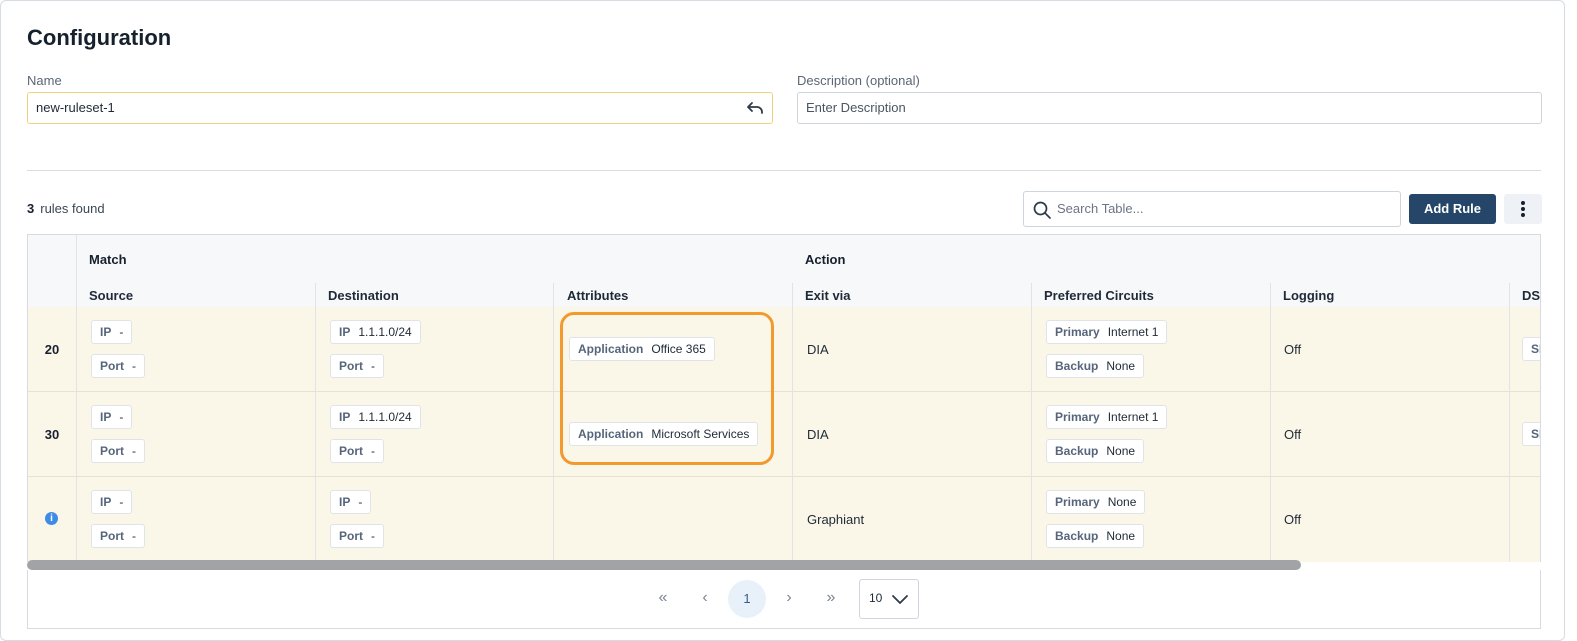  What do you see at coordinates (1096, 502) in the screenshot?
I see `primary-circuit-chip: Primary None` at bounding box center [1096, 502].